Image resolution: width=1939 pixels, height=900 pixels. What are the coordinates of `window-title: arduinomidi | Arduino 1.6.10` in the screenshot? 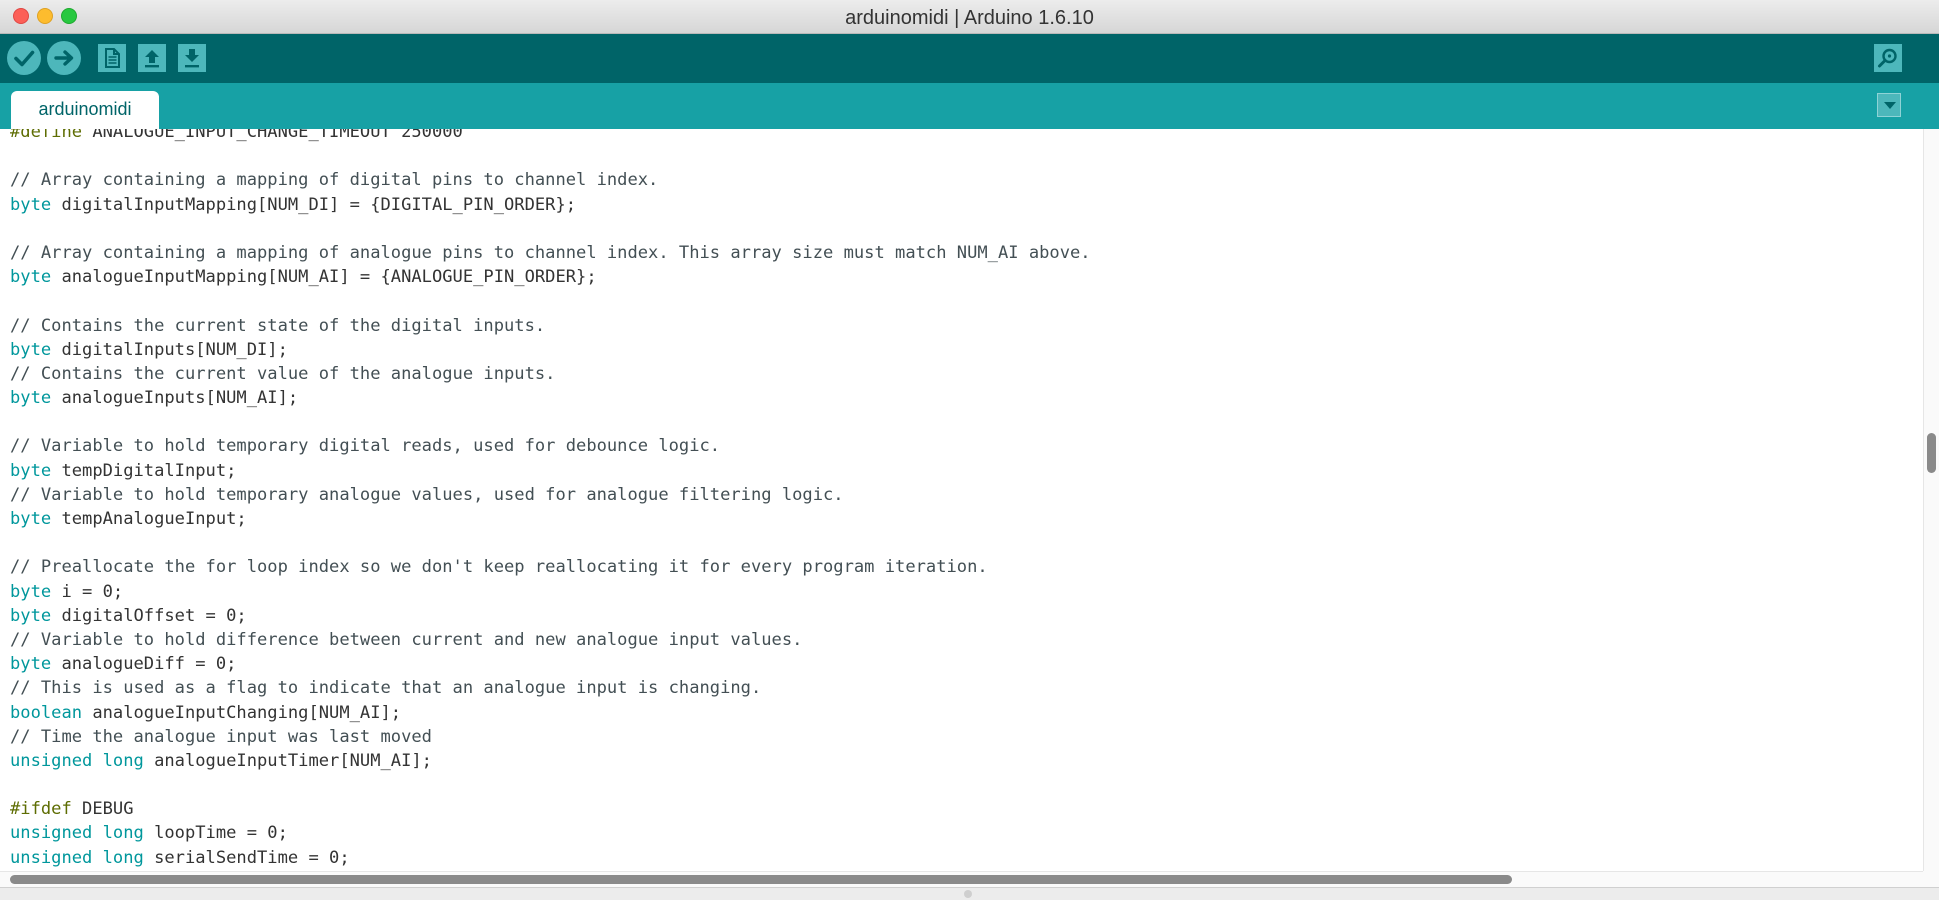 It's located at (969, 18).